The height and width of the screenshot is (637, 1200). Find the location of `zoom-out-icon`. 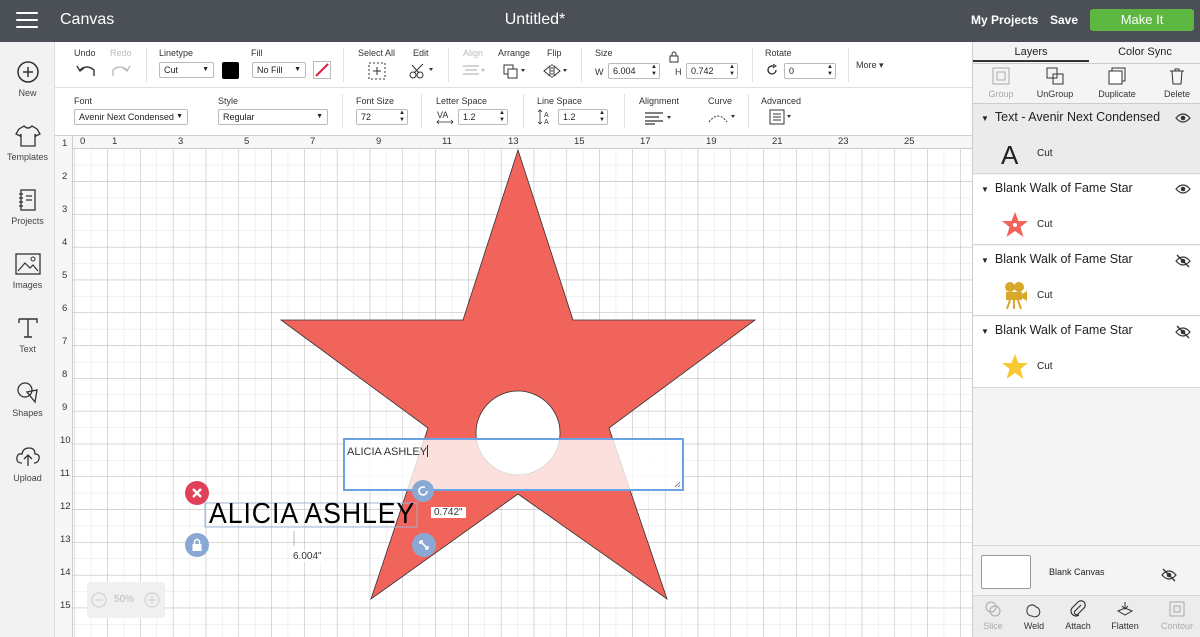

zoom-out-icon is located at coordinates (99, 600).